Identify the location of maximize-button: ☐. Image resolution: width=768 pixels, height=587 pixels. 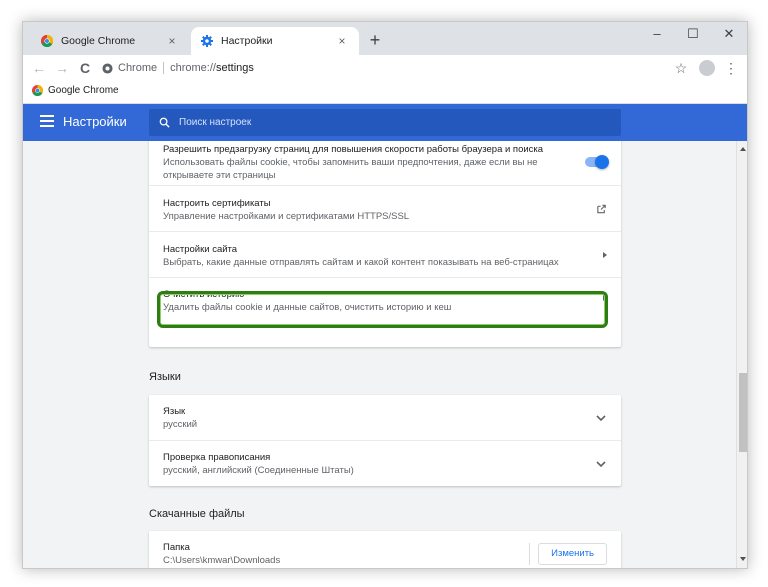
(693, 35).